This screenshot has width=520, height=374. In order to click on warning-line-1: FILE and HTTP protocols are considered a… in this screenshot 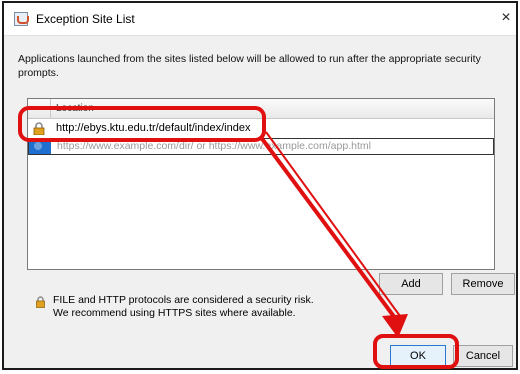, I will do `click(183, 300)`.